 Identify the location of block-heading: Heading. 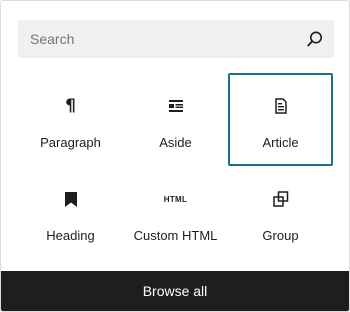
(70, 212).